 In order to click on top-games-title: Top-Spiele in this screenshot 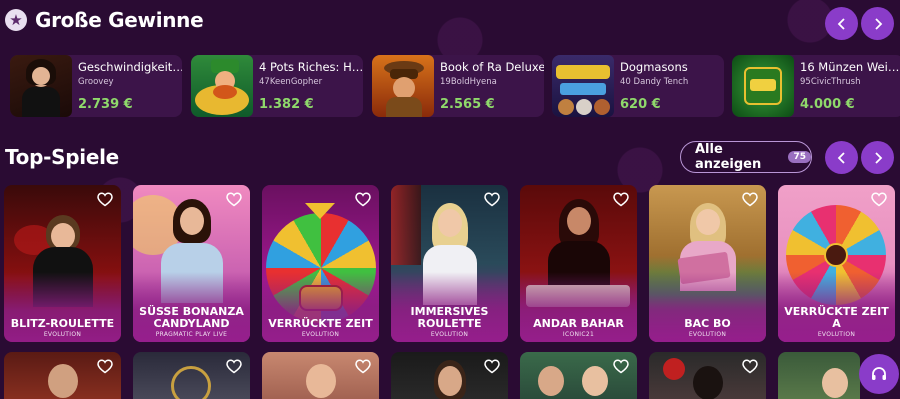, I will do `click(62, 157)`.